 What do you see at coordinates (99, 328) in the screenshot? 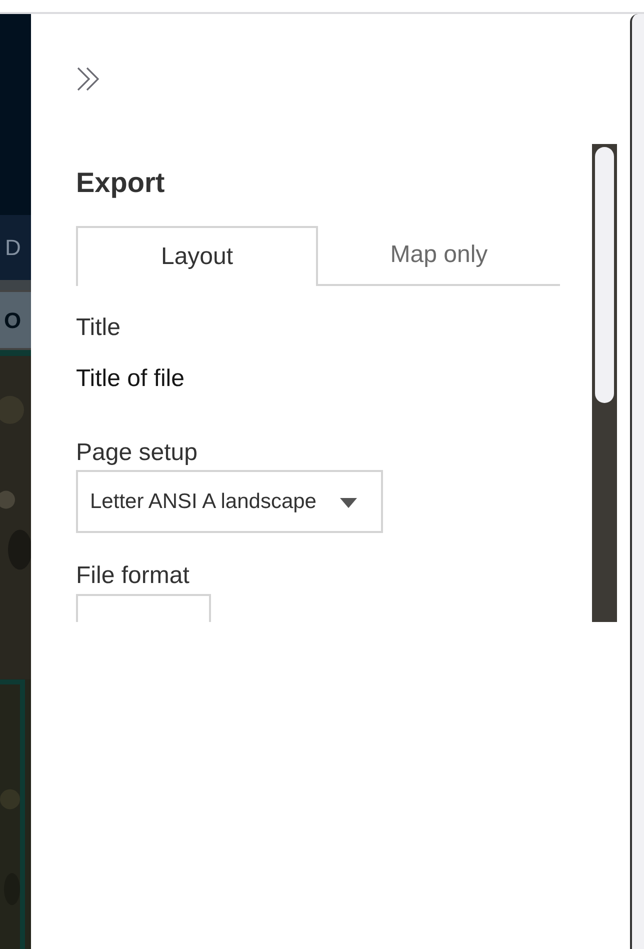
I see `field-label: Title` at bounding box center [99, 328].